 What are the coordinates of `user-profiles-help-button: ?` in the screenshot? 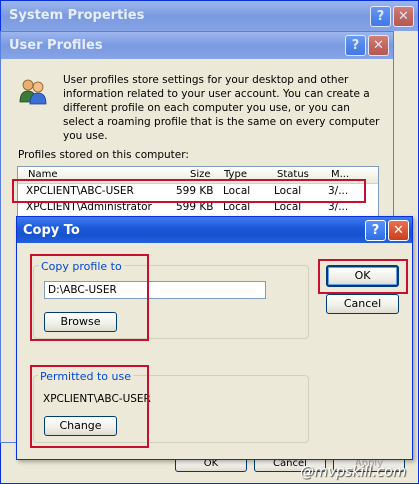 It's located at (355, 45).